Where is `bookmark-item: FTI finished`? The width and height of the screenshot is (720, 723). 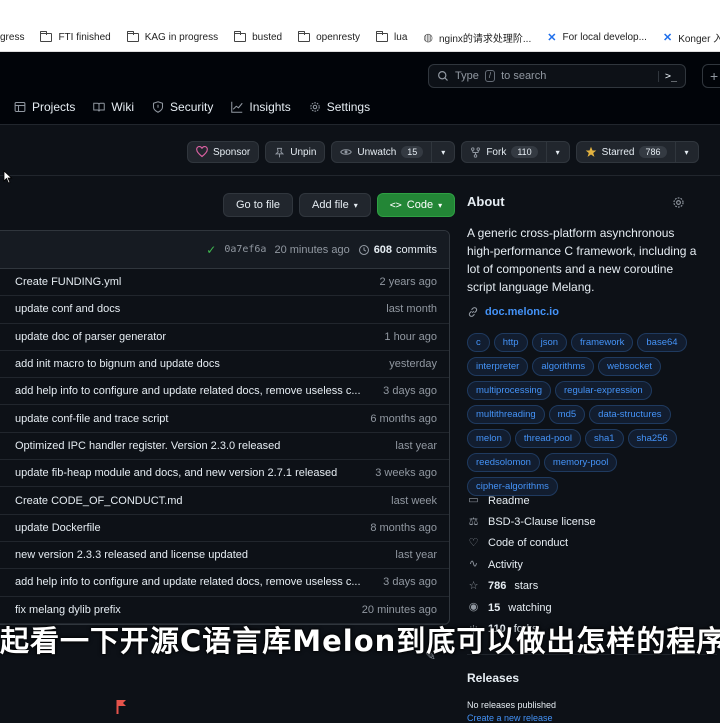 bookmark-item: FTI finished is located at coordinates (75, 37).